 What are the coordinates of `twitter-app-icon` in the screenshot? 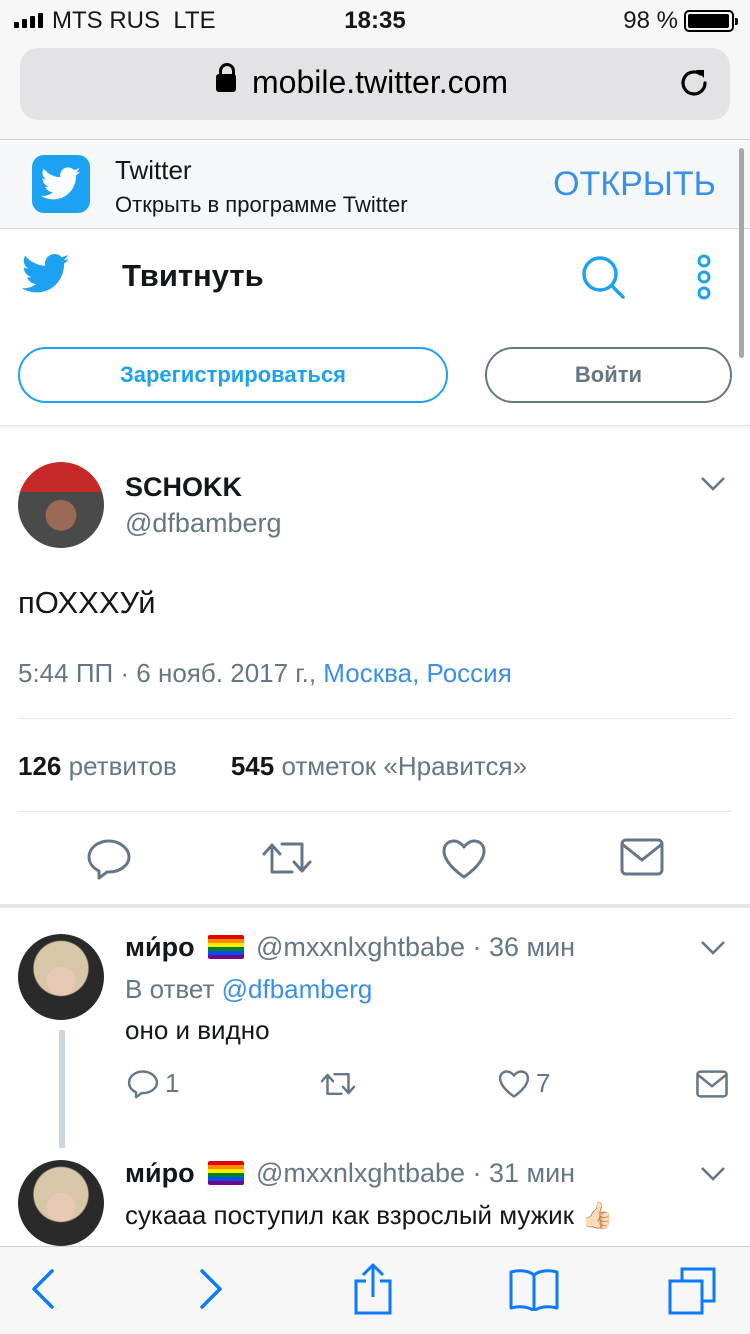 It's located at (61, 184).